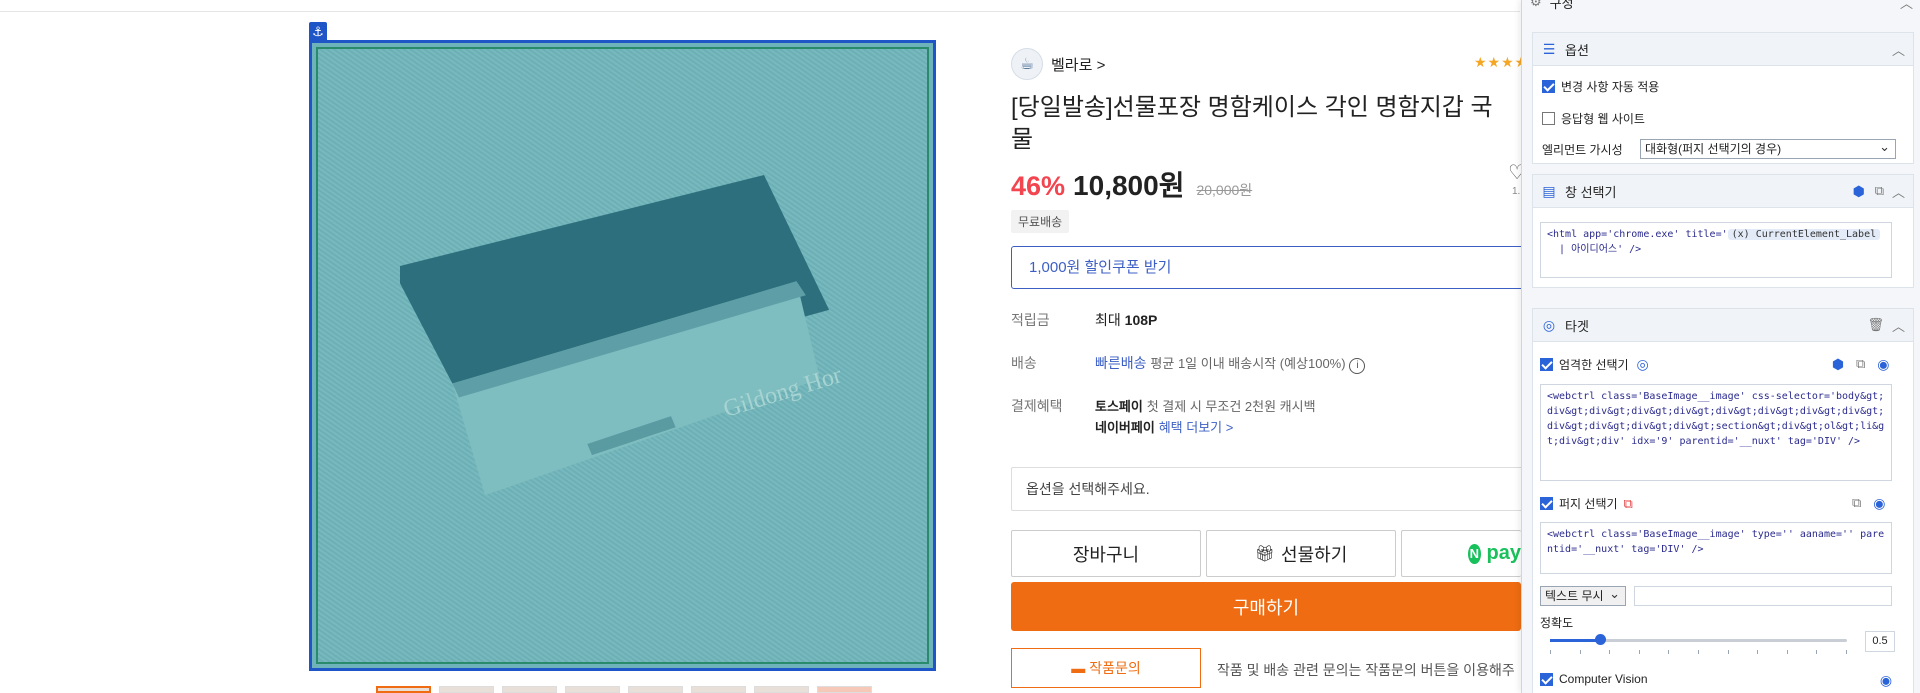  I want to click on original-price: 20,000원, so click(1224, 190).